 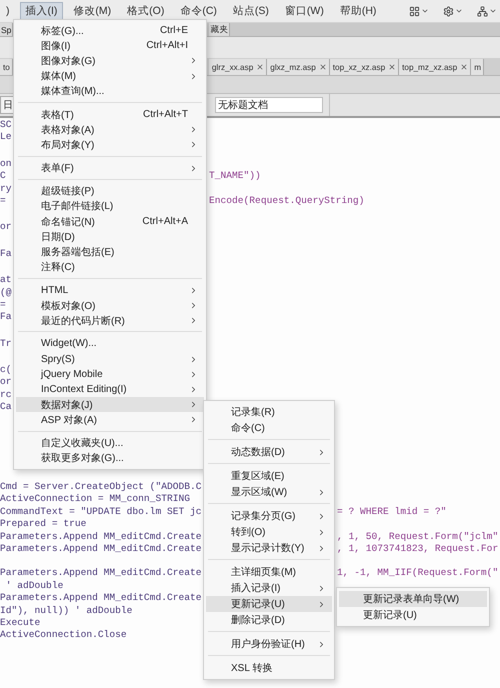 What do you see at coordinates (417, 536) in the screenshot?
I see `code-line: , 1, 50, Request.Form("jclm"` at bounding box center [417, 536].